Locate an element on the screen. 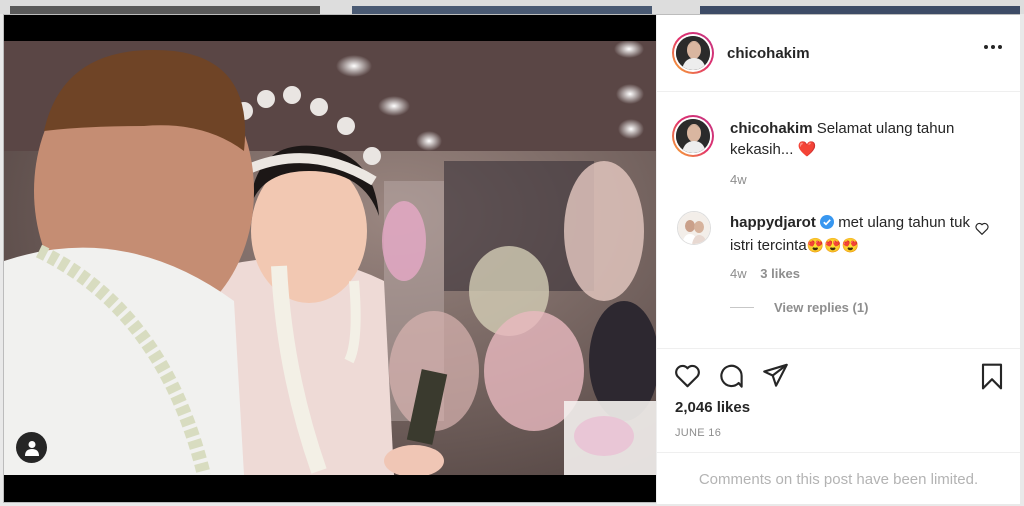 The width and height of the screenshot is (1024, 506). likes-count: 2,046 likes is located at coordinates (712, 407).